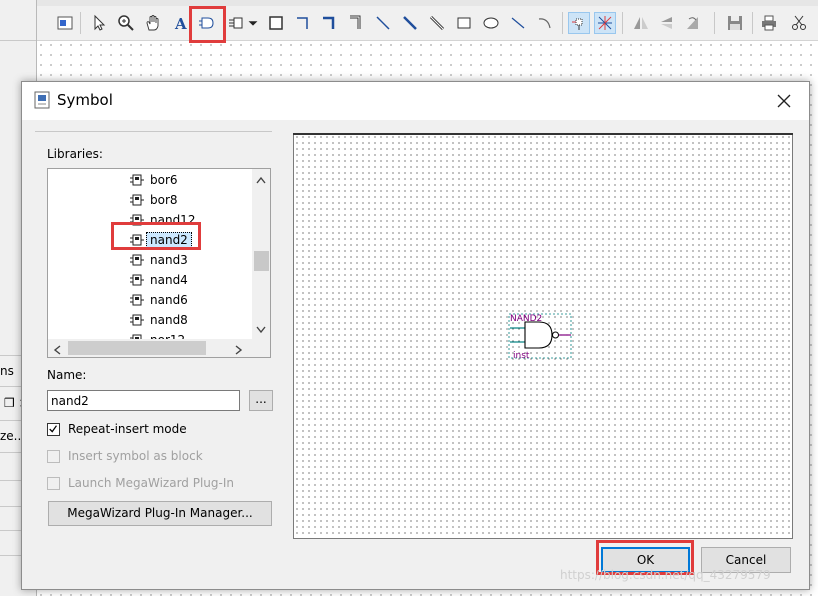 The image size is (818, 596). I want to click on insert-as-block-label: Insert symbol as block, so click(135, 456).